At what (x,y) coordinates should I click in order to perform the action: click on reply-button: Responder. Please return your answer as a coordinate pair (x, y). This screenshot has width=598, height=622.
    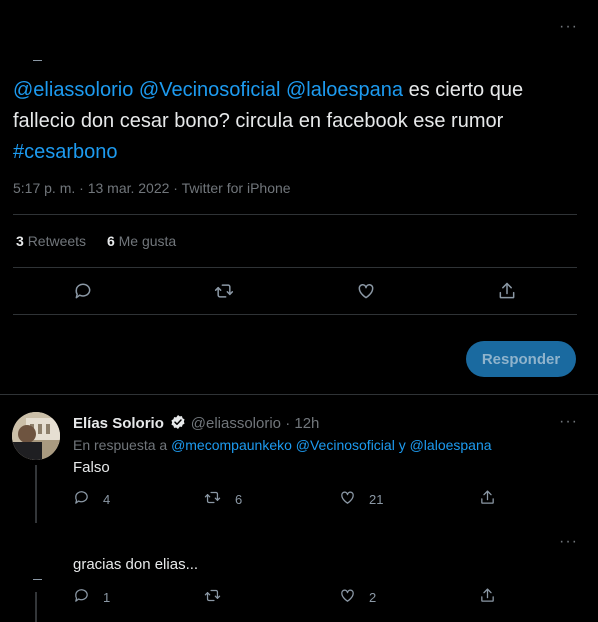
    Looking at the image, I should click on (521, 359).